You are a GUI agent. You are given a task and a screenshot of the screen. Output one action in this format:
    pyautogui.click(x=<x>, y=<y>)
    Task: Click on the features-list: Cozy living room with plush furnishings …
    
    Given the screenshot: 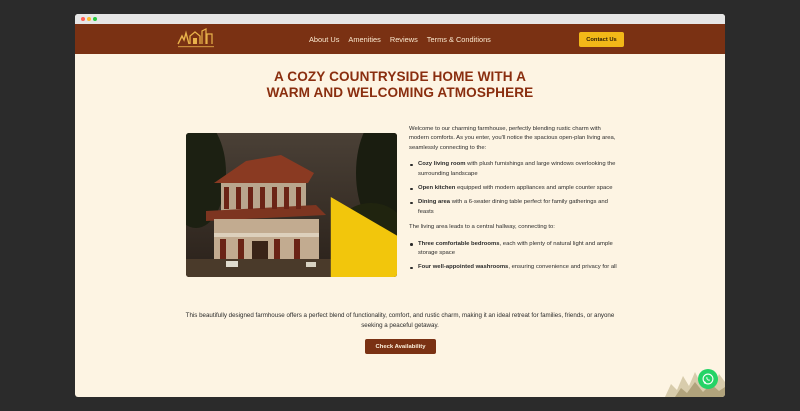 What is the action you would take?
    pyautogui.click(x=513, y=188)
    